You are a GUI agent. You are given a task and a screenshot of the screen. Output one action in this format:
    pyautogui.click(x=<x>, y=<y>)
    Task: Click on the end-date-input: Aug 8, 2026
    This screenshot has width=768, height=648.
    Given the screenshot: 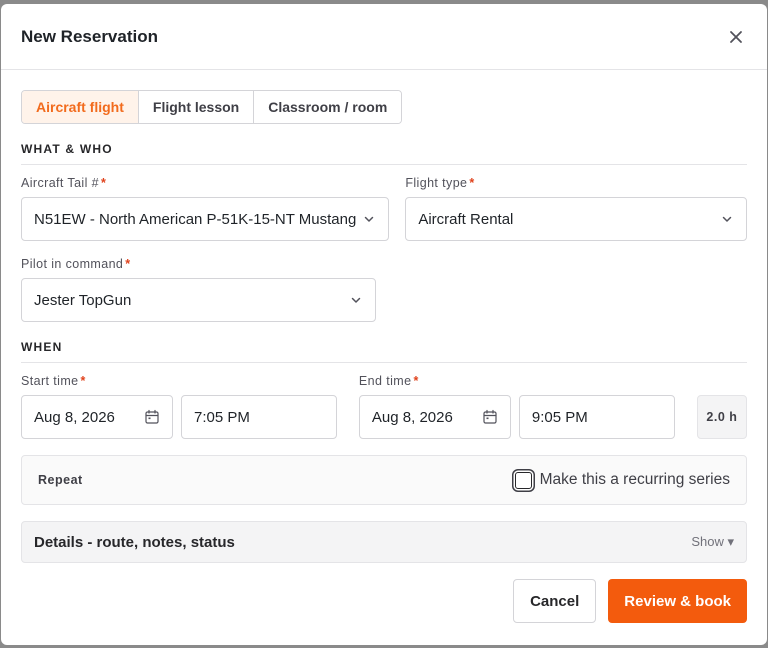 What is the action you would take?
    pyautogui.click(x=434, y=417)
    